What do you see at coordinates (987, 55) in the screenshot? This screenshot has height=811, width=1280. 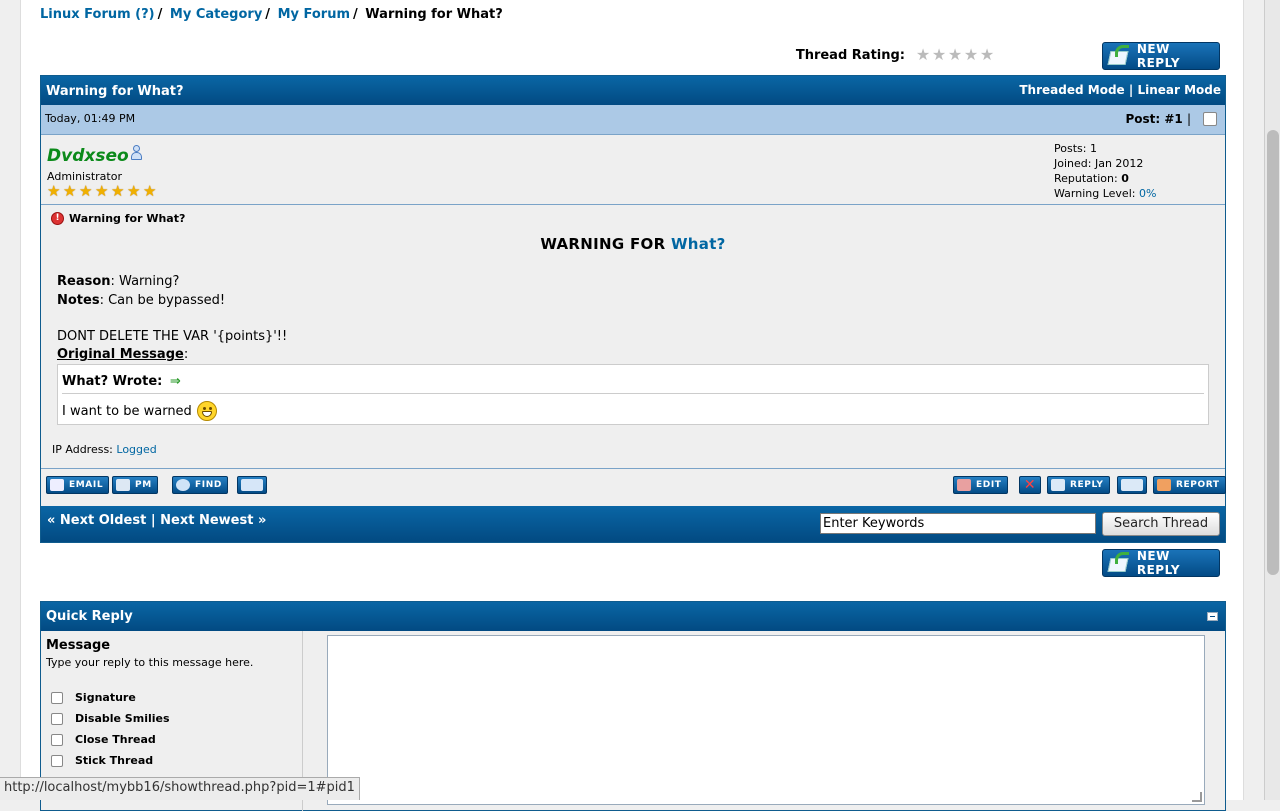 I see `rating-star-5: ★` at bounding box center [987, 55].